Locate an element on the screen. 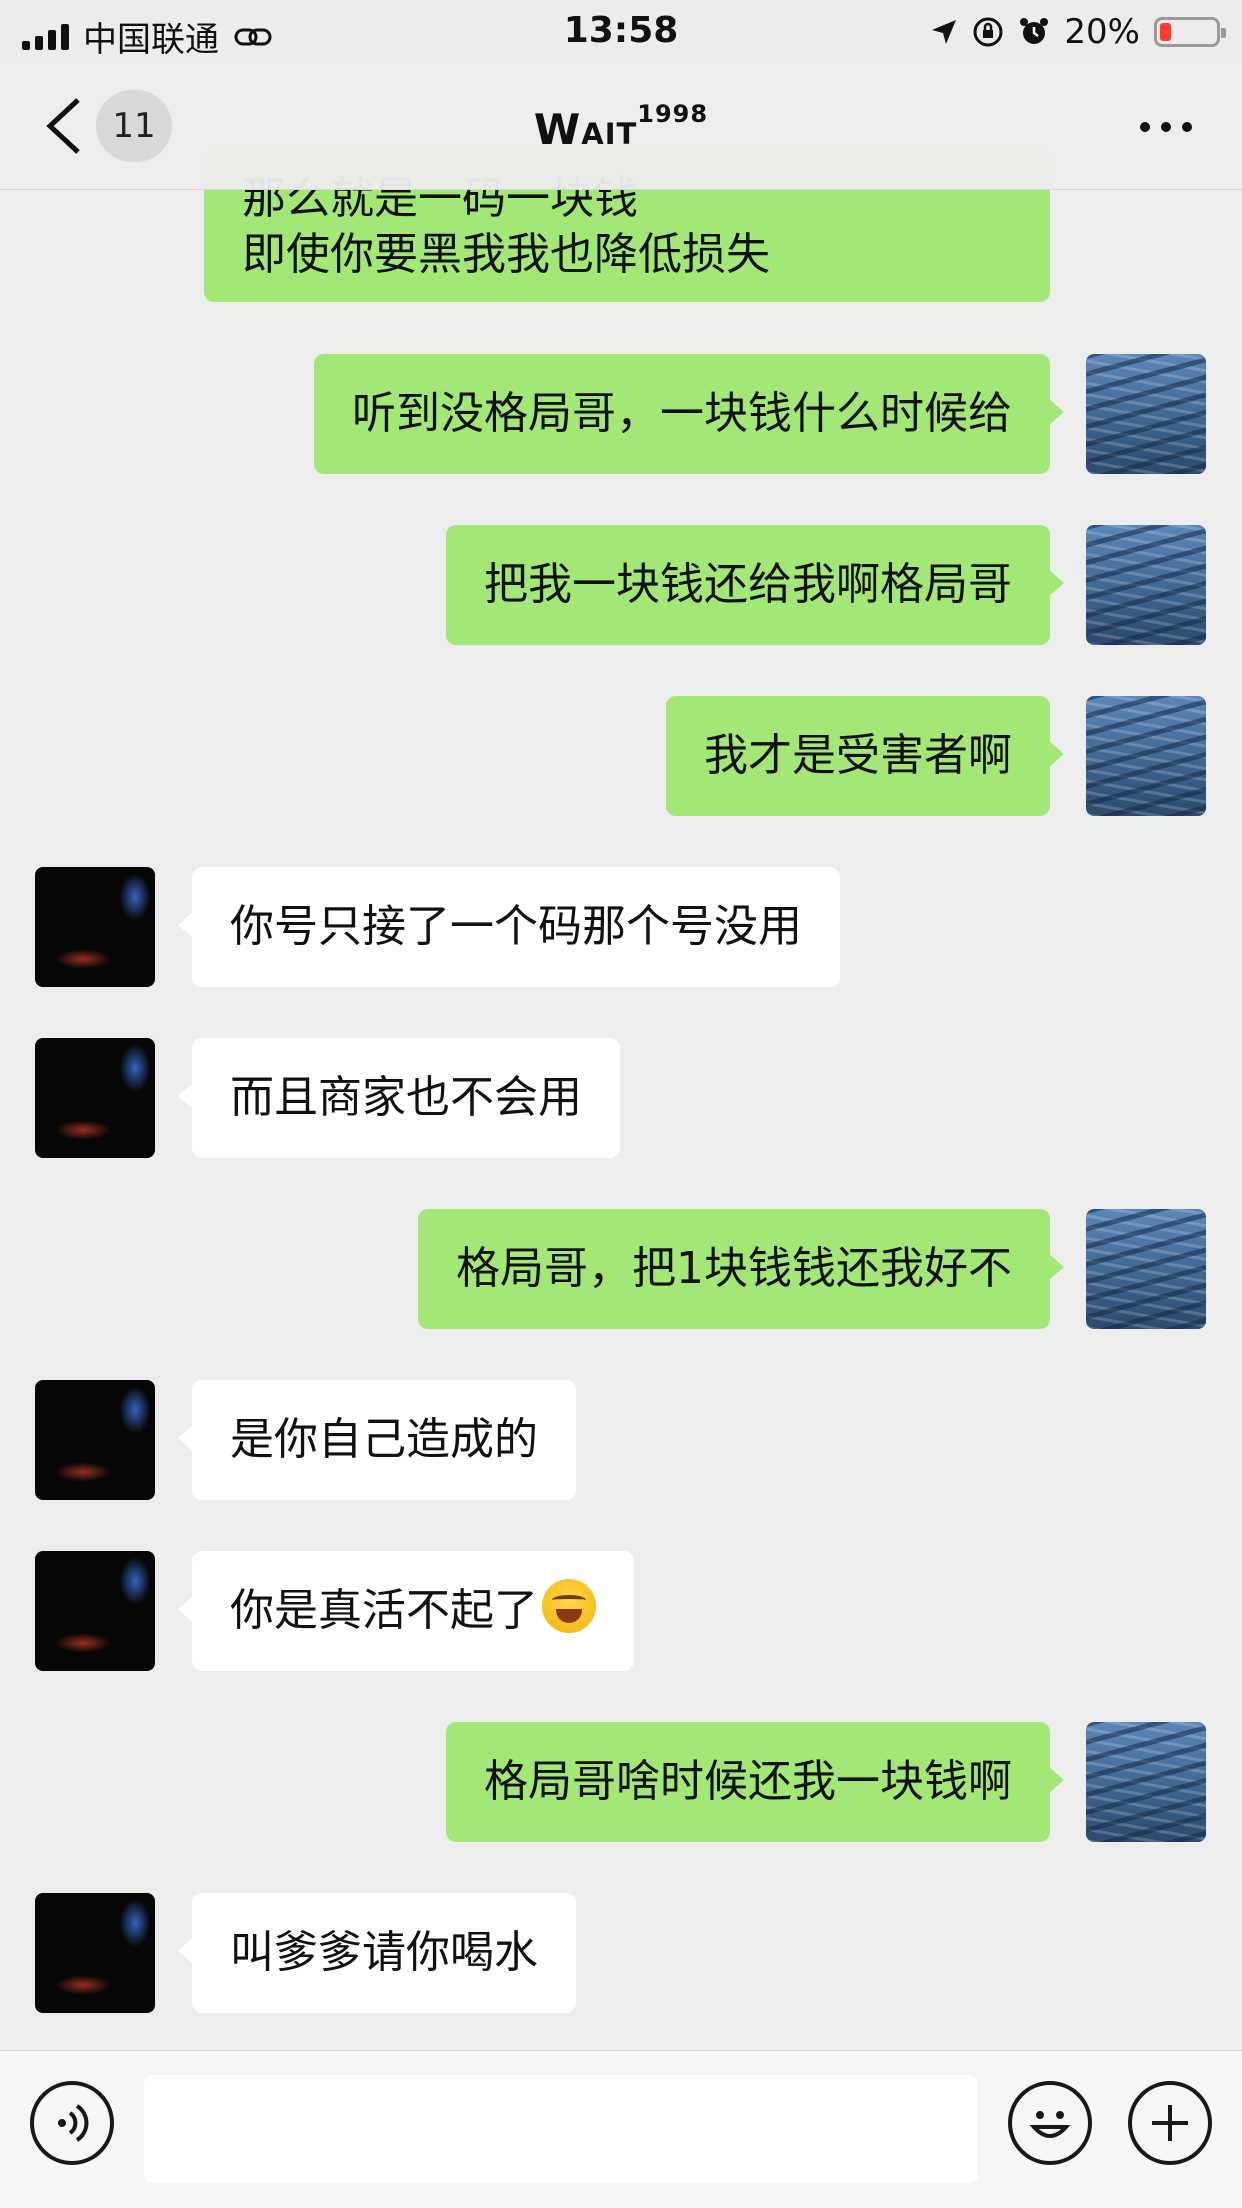 The image size is (1242, 2208). message-row-sent: 听到没格局哥，一块钱什么时候给 is located at coordinates (621, 414).